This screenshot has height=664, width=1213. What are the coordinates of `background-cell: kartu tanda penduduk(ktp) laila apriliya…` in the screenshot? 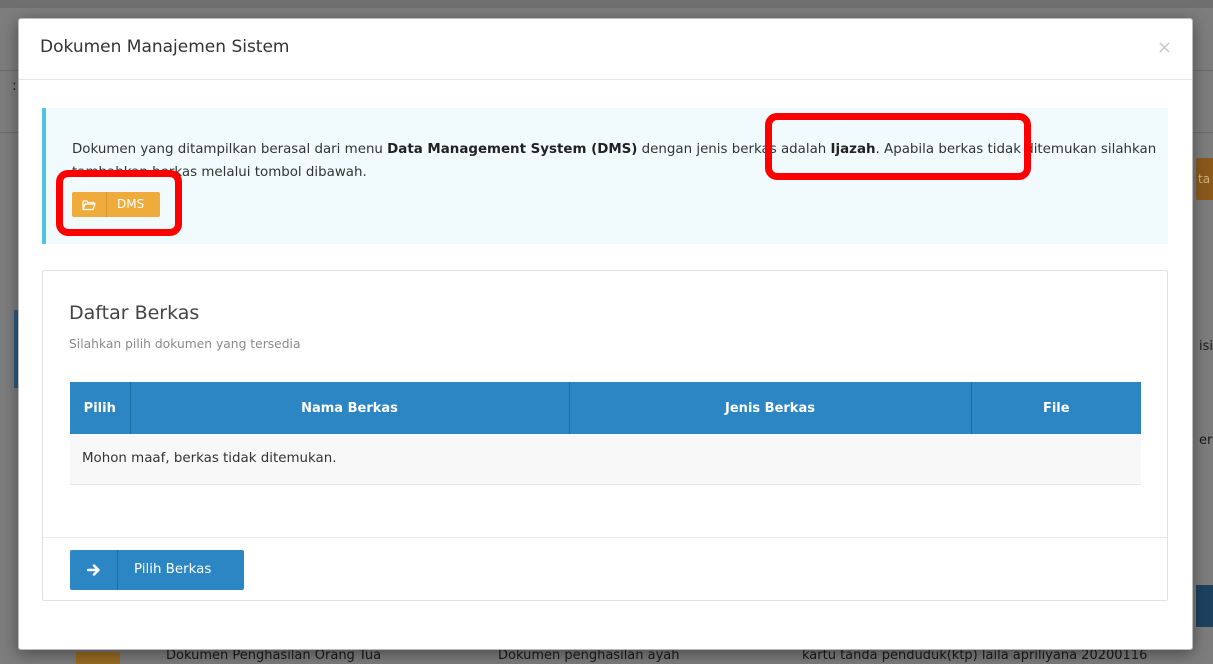 It's located at (975, 655).